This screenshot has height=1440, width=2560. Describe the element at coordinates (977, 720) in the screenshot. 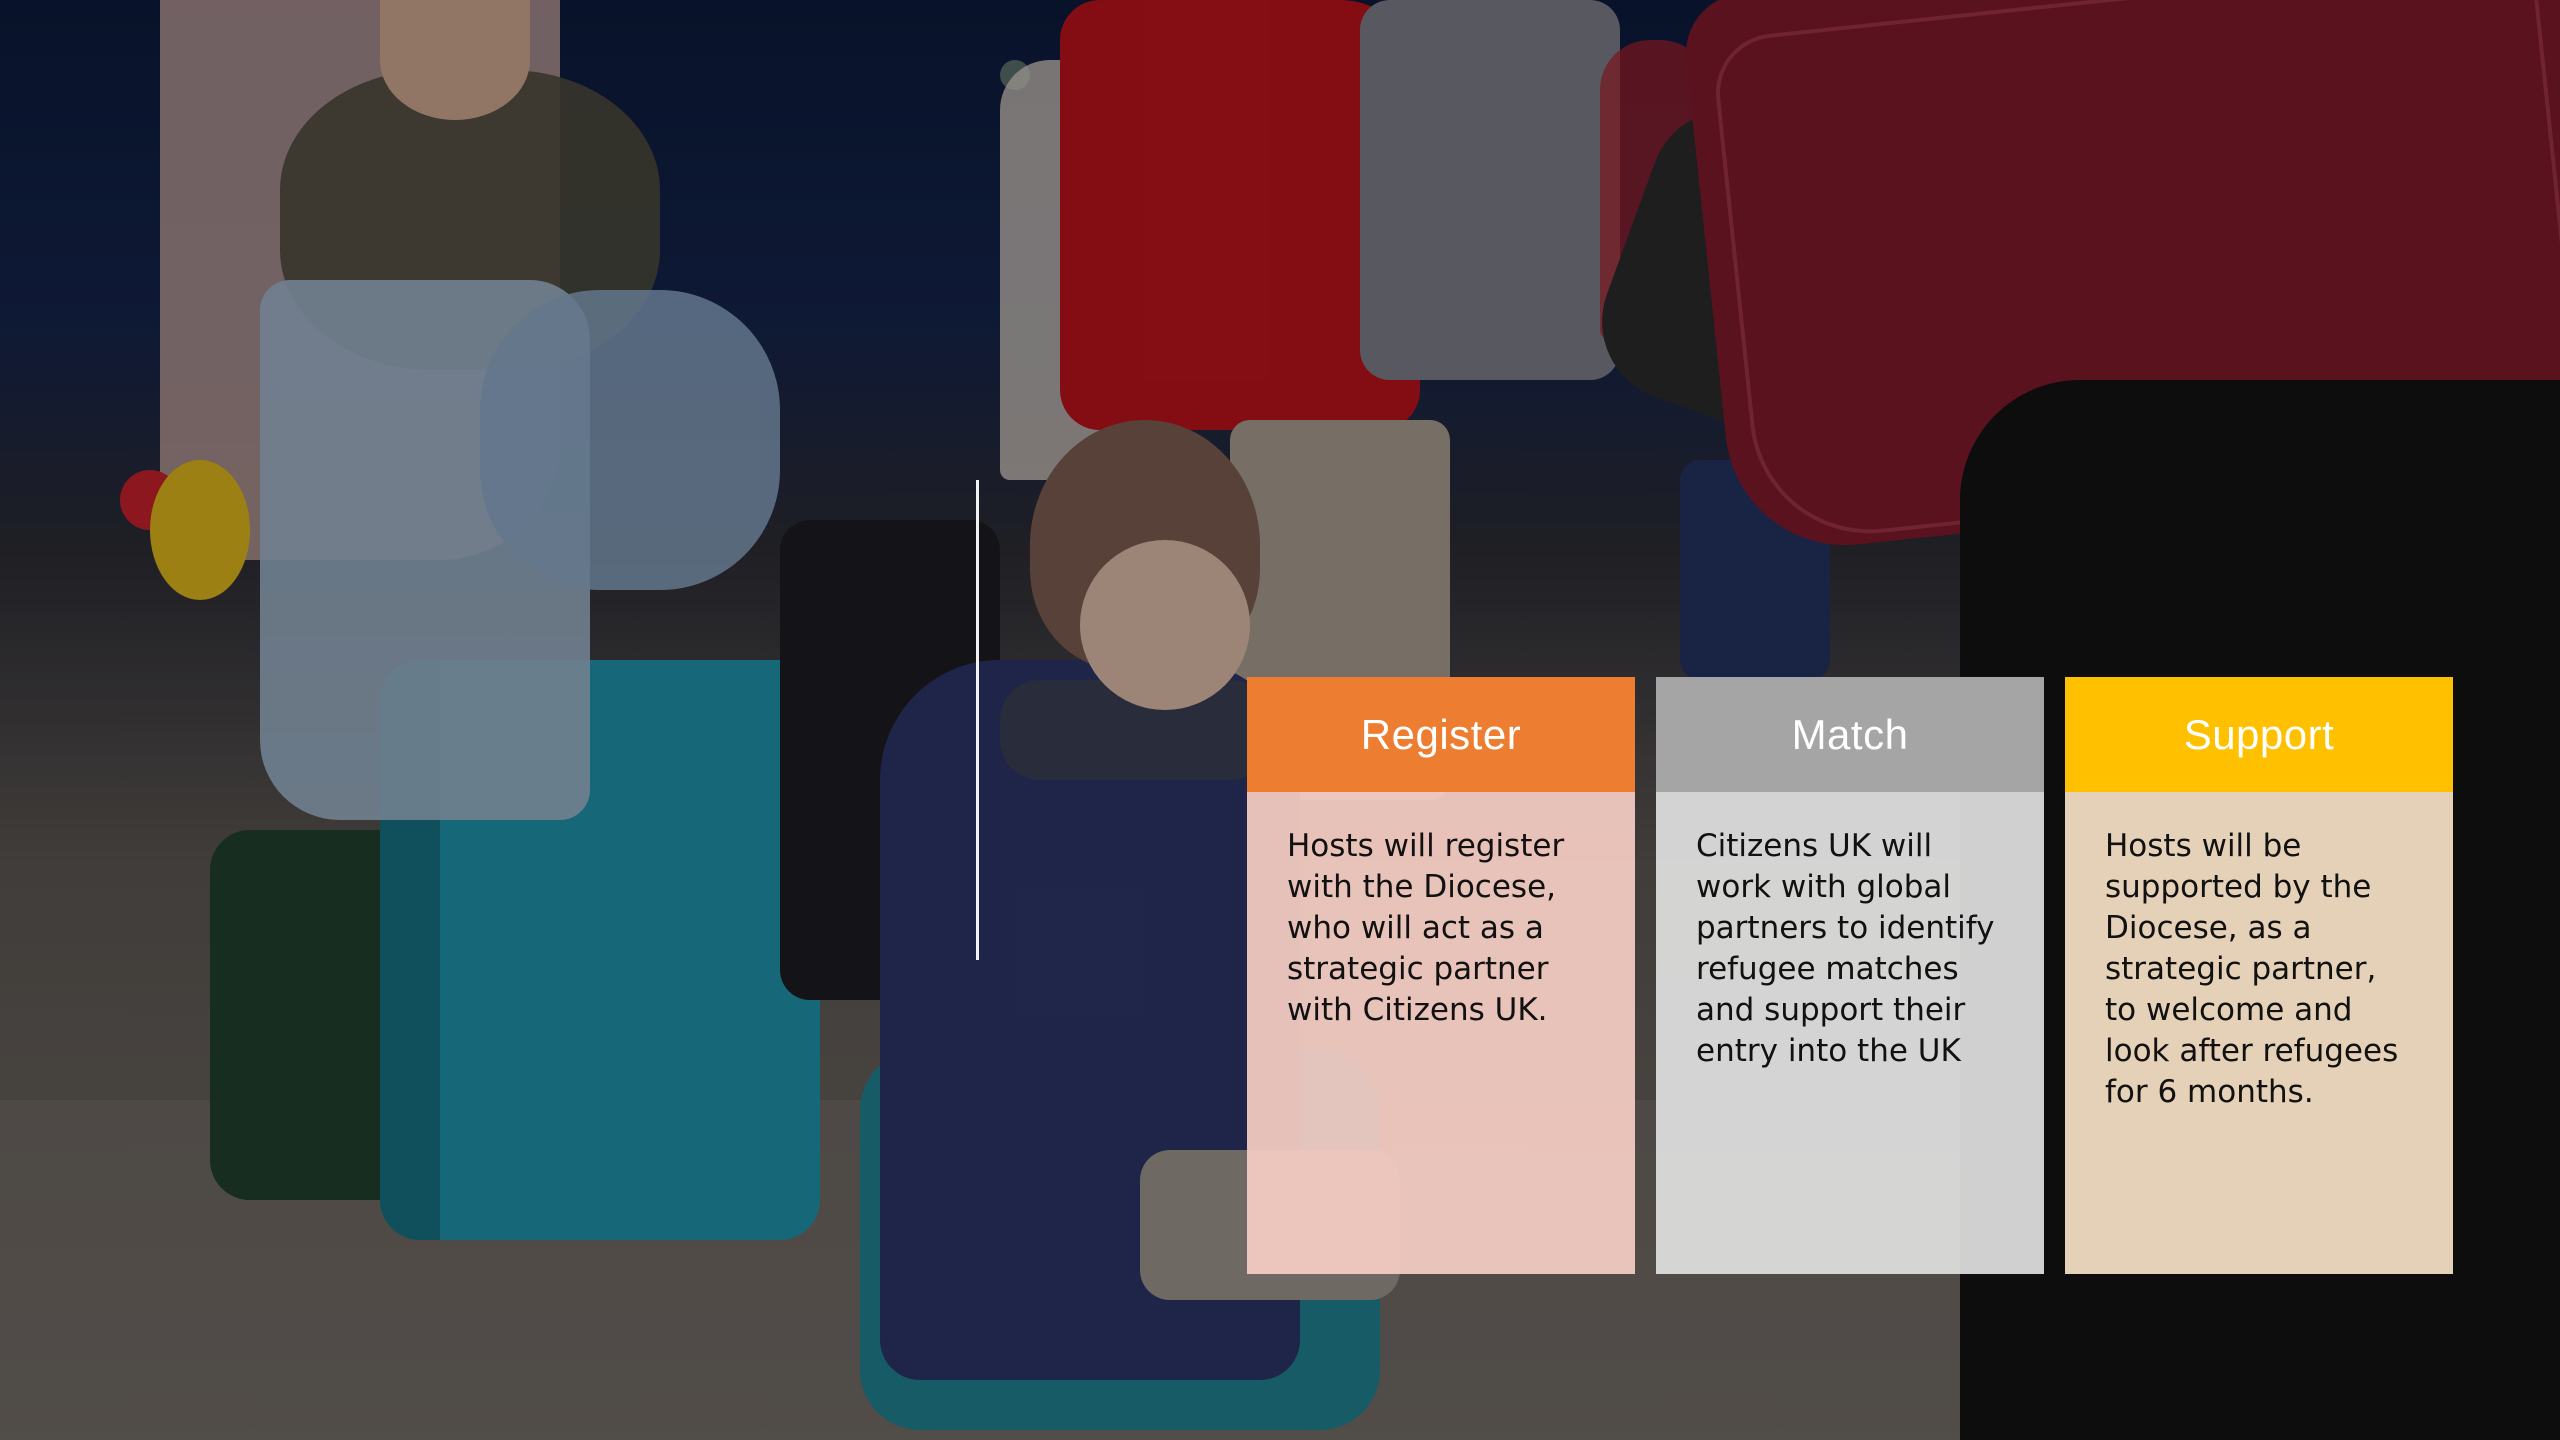

I see `vertical-divider` at that location.